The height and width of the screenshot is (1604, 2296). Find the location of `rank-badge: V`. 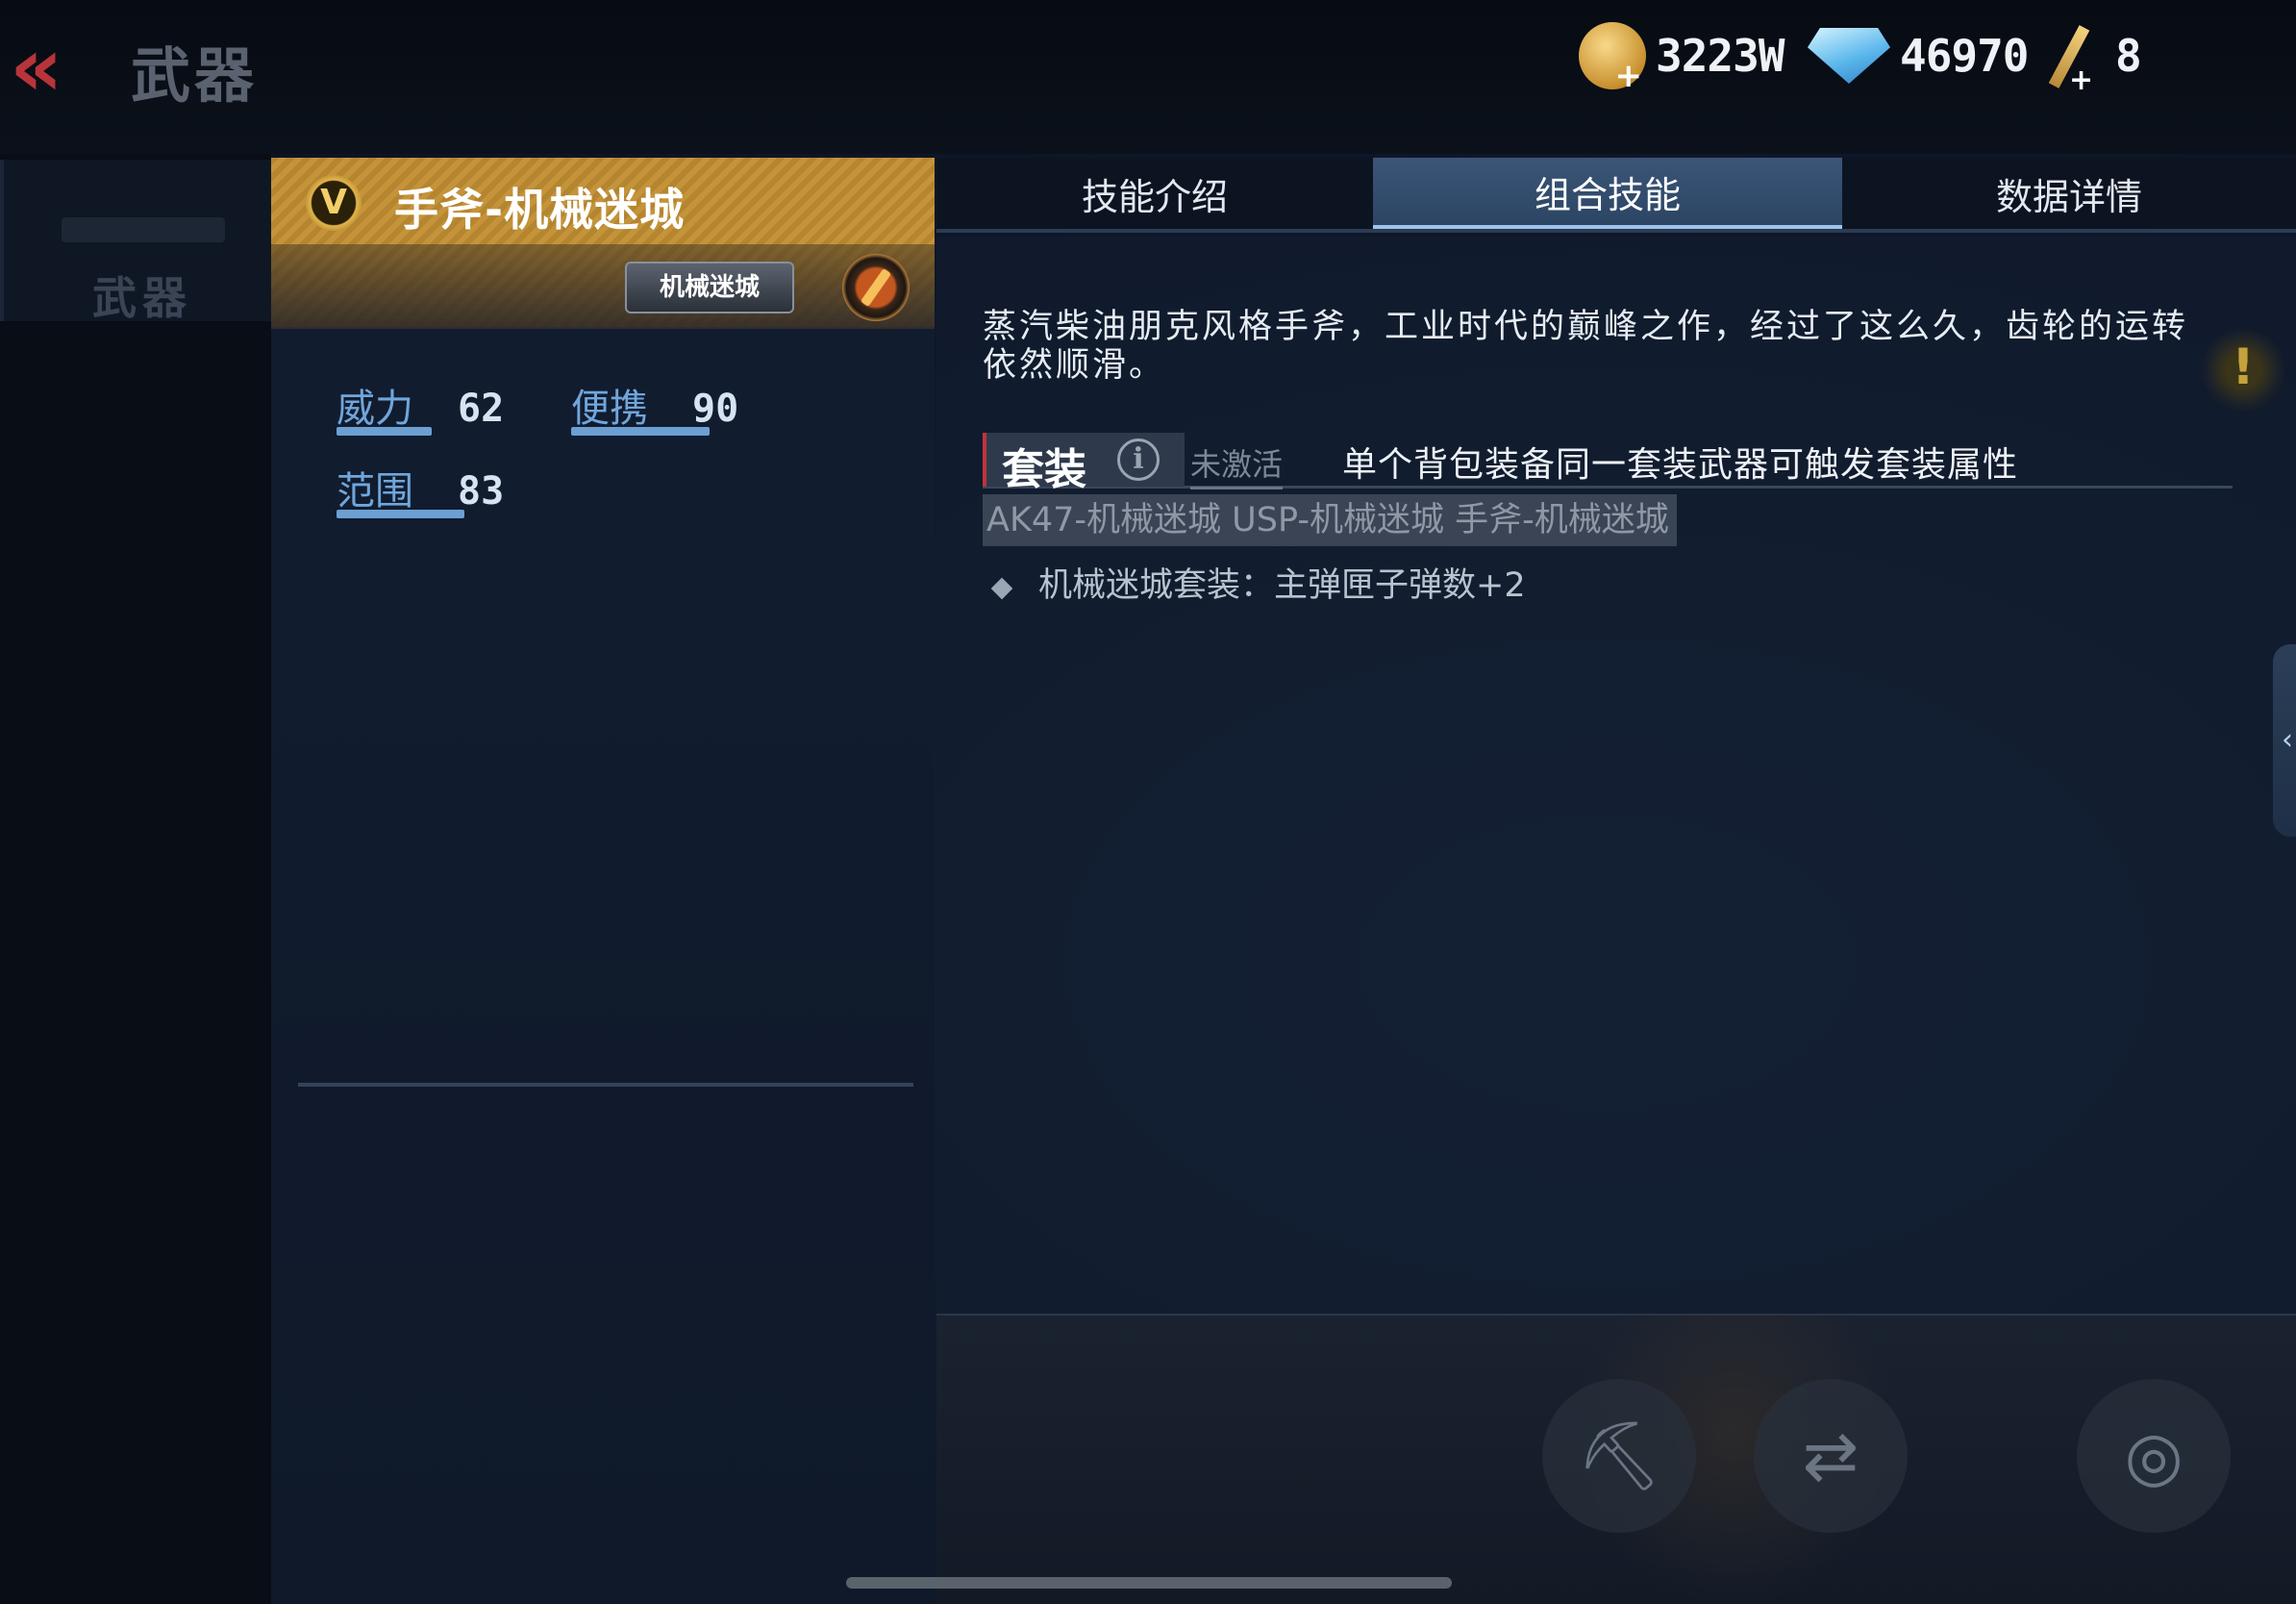

rank-badge: V is located at coordinates (334, 203).